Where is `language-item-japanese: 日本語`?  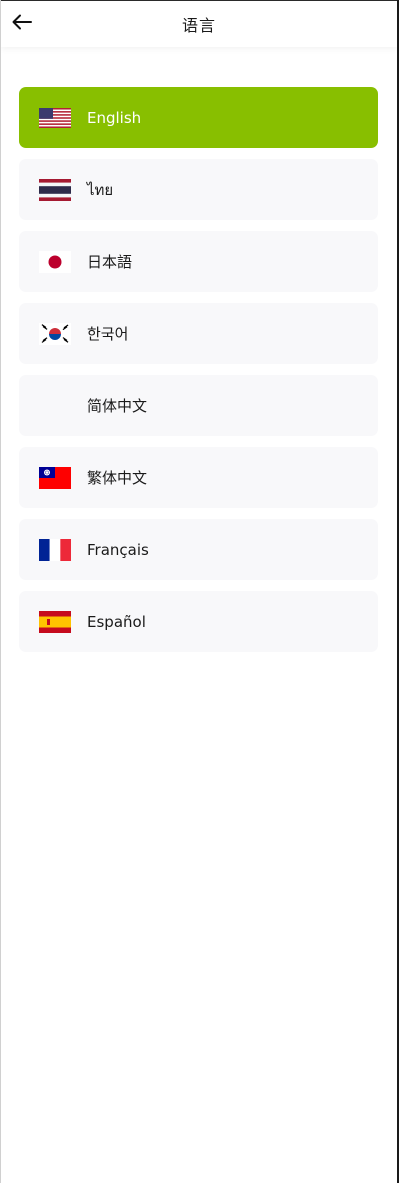 language-item-japanese: 日本語 is located at coordinates (198, 261).